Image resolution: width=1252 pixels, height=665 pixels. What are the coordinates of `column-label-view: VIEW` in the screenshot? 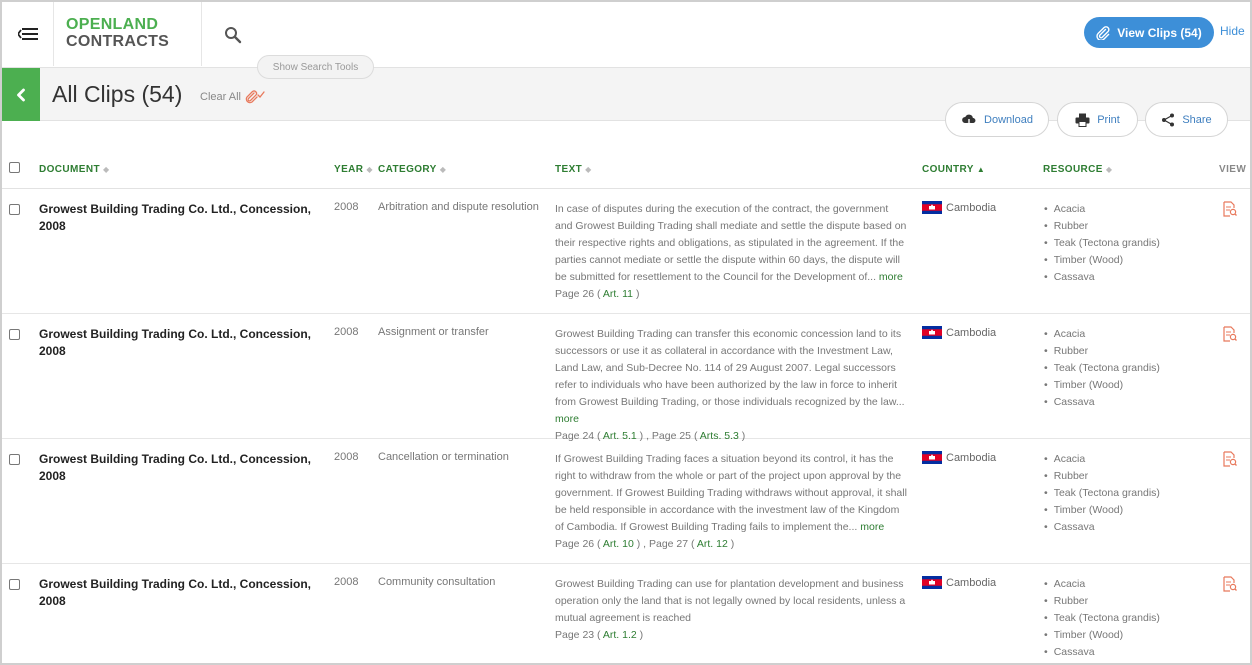 It's located at (1233, 169).